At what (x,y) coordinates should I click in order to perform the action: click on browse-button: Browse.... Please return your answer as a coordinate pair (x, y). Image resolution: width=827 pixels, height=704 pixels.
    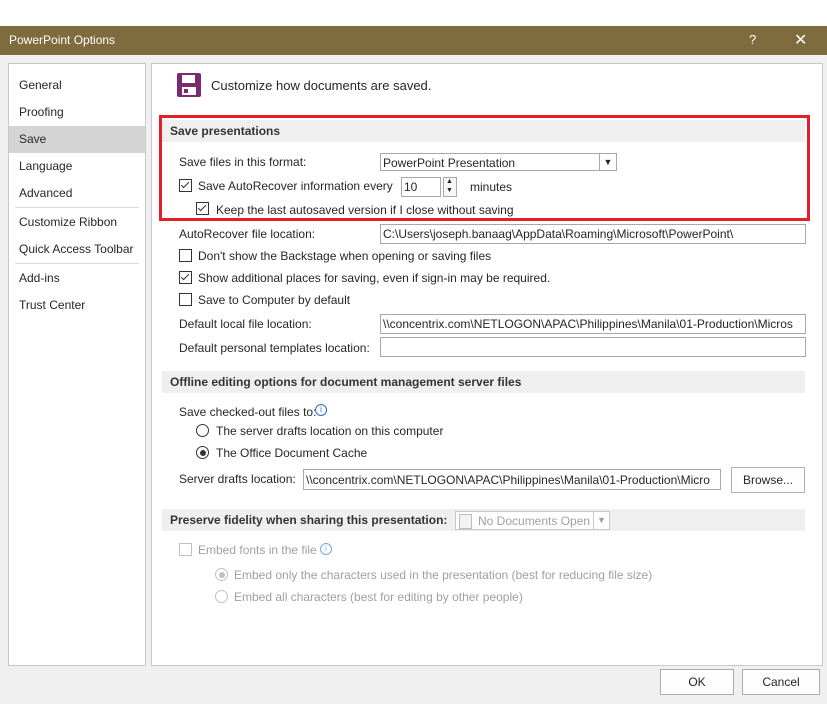
    Looking at the image, I should click on (768, 480).